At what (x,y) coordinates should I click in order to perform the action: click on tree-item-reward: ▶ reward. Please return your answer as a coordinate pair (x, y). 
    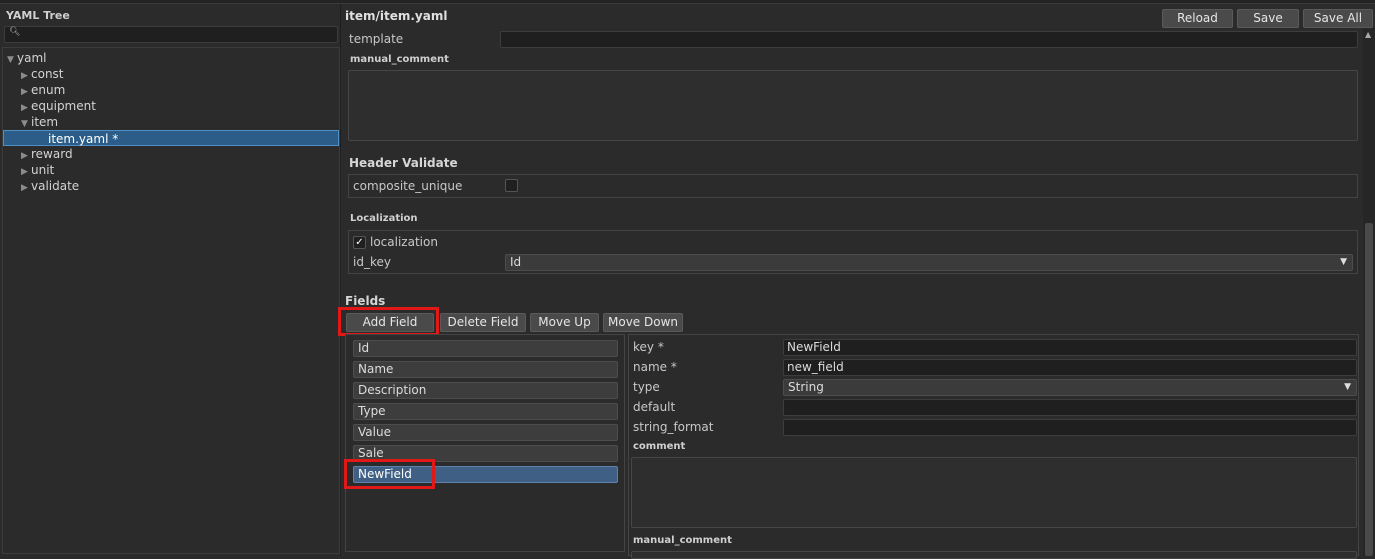
    Looking at the image, I should click on (171, 154).